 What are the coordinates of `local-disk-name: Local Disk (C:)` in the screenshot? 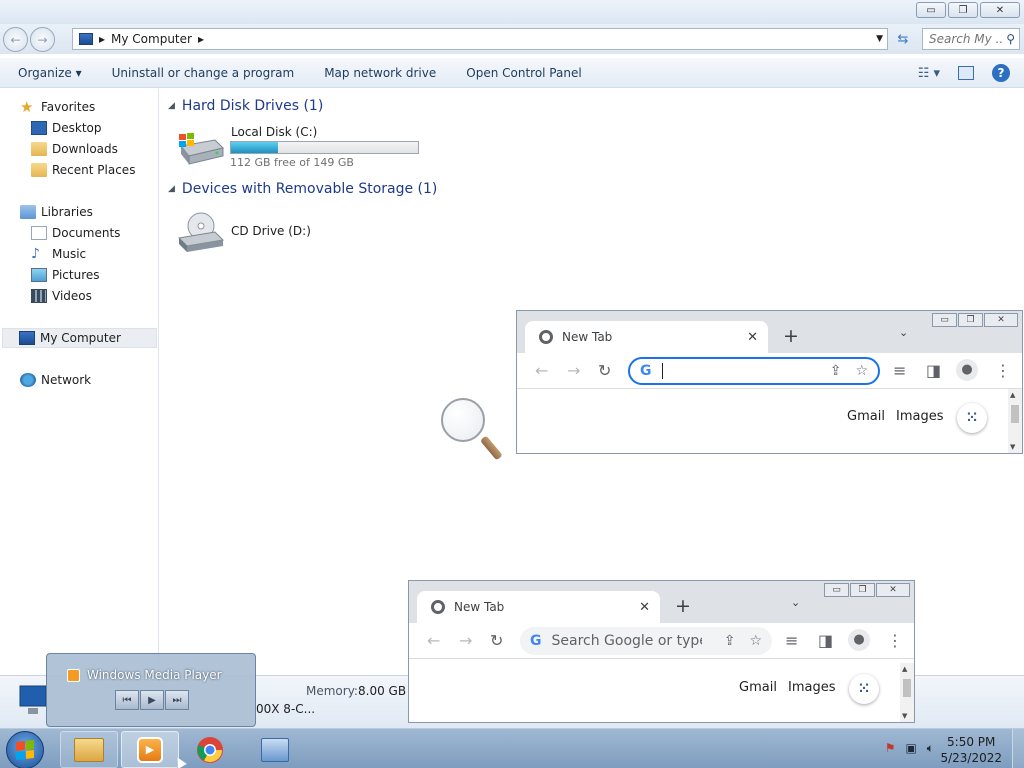 It's located at (274, 132).